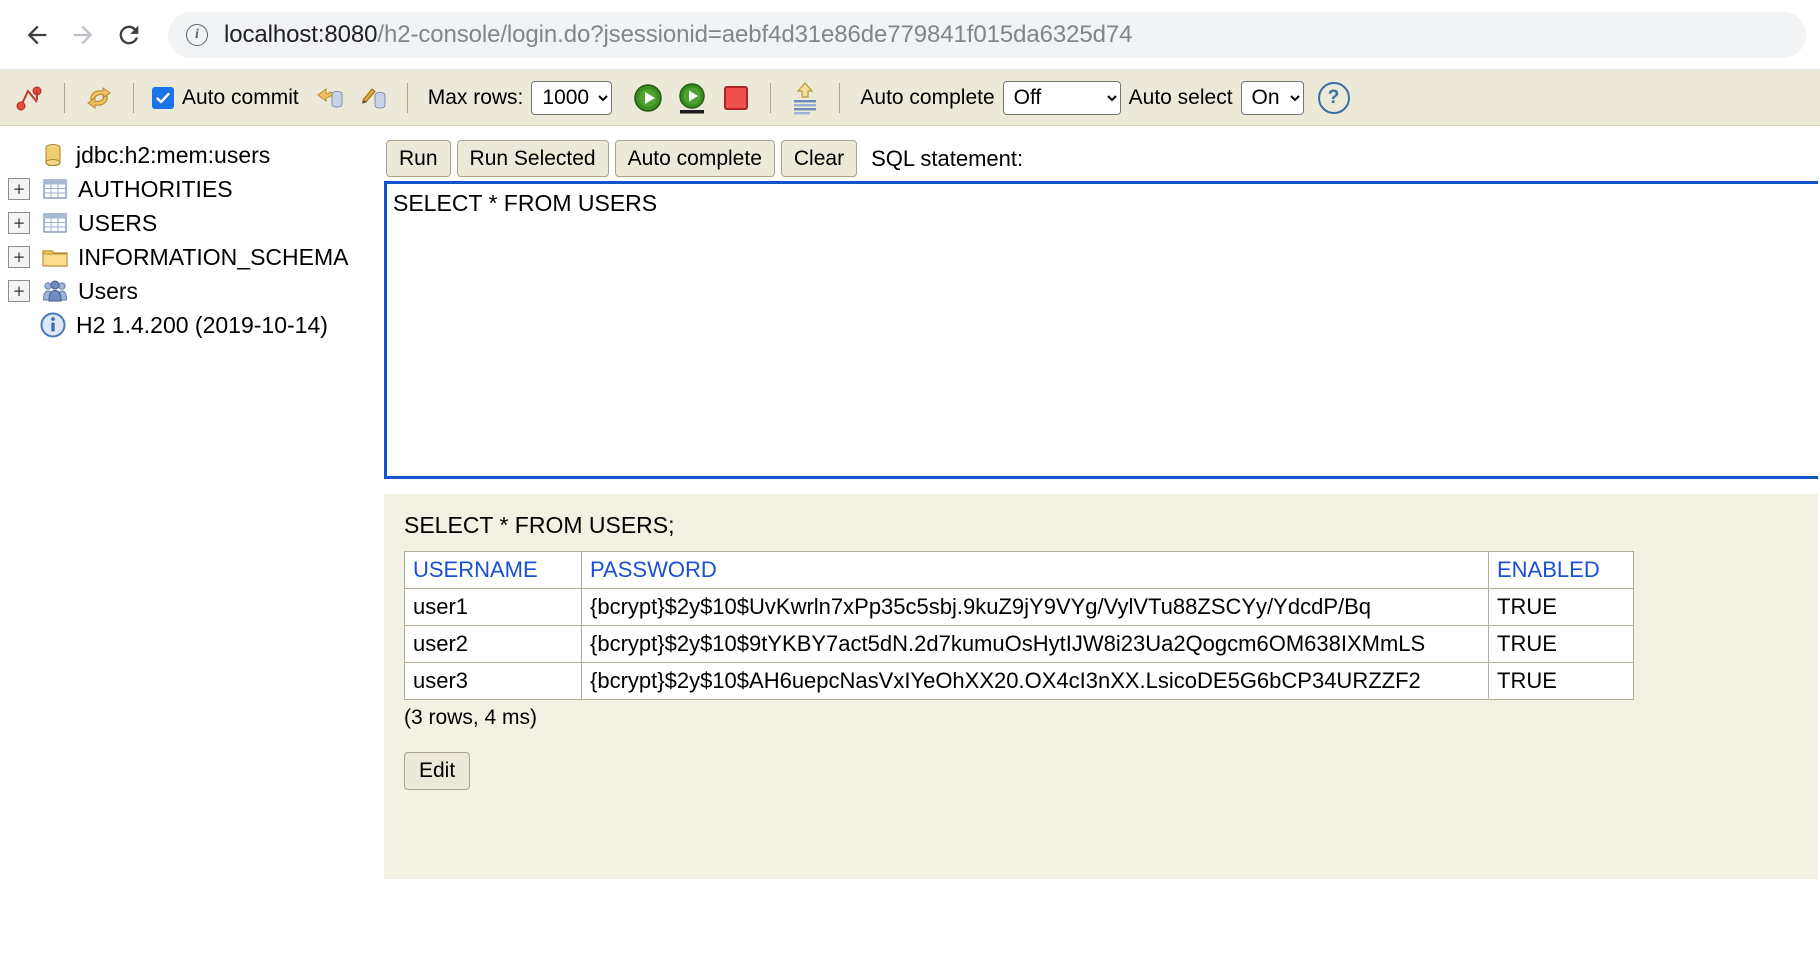  I want to click on run-button, so click(648, 98).